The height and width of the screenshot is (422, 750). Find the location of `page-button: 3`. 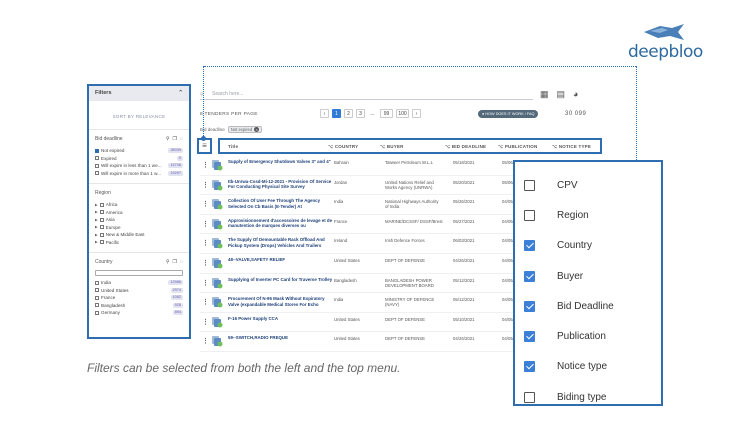

page-button: 3 is located at coordinates (360, 113).